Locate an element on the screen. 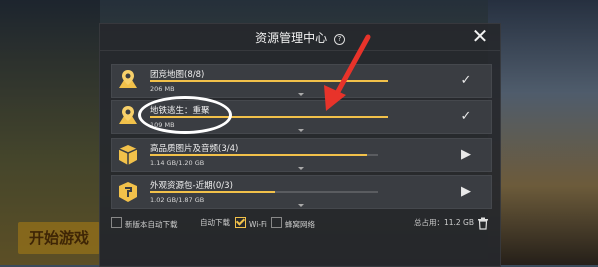  auto-download-label: 自动下载 is located at coordinates (215, 222).